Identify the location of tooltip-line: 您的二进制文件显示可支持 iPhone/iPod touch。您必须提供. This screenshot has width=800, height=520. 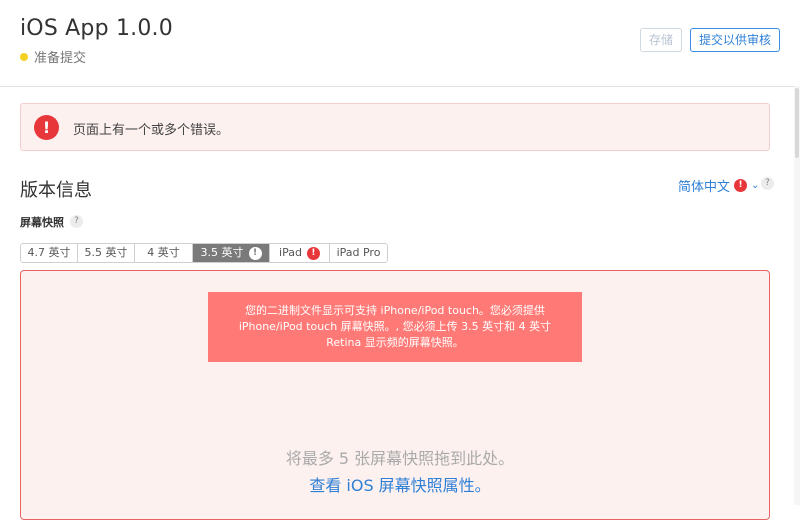
(395, 310).